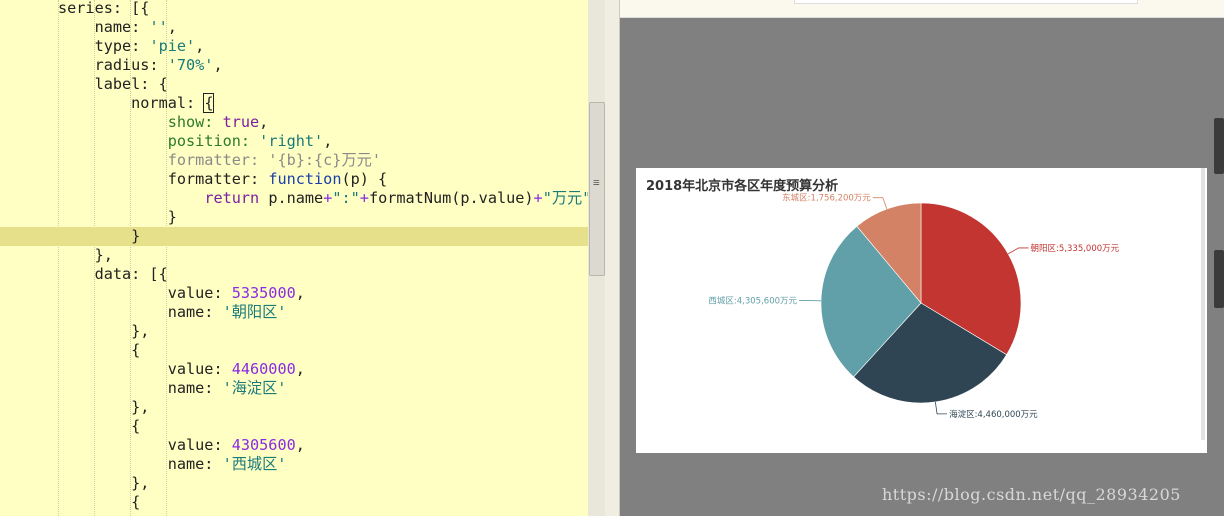 The image size is (1224, 516). Describe the element at coordinates (254, 312) in the screenshot. I see `code-token: '朝阳区'` at that location.